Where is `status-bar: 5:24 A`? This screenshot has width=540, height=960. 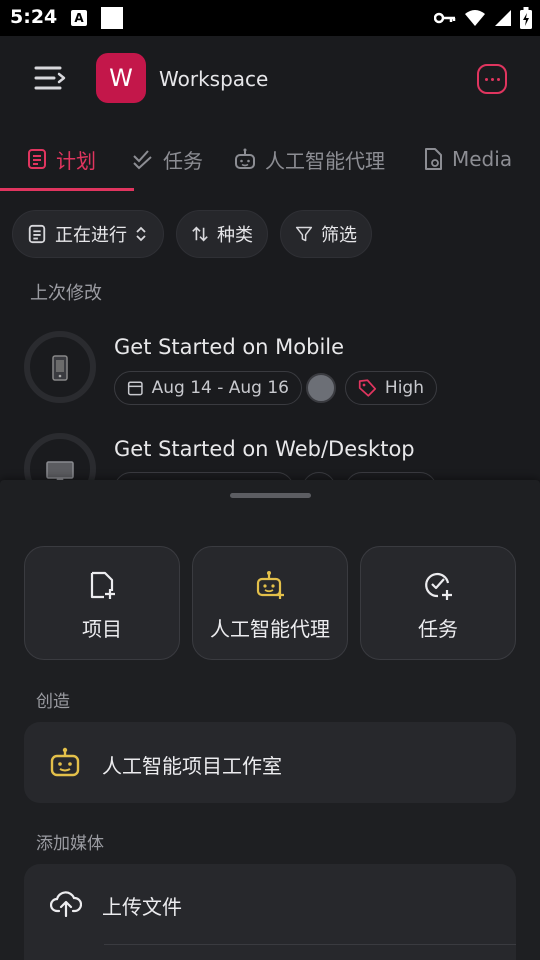
status-bar: 5:24 A is located at coordinates (270, 18).